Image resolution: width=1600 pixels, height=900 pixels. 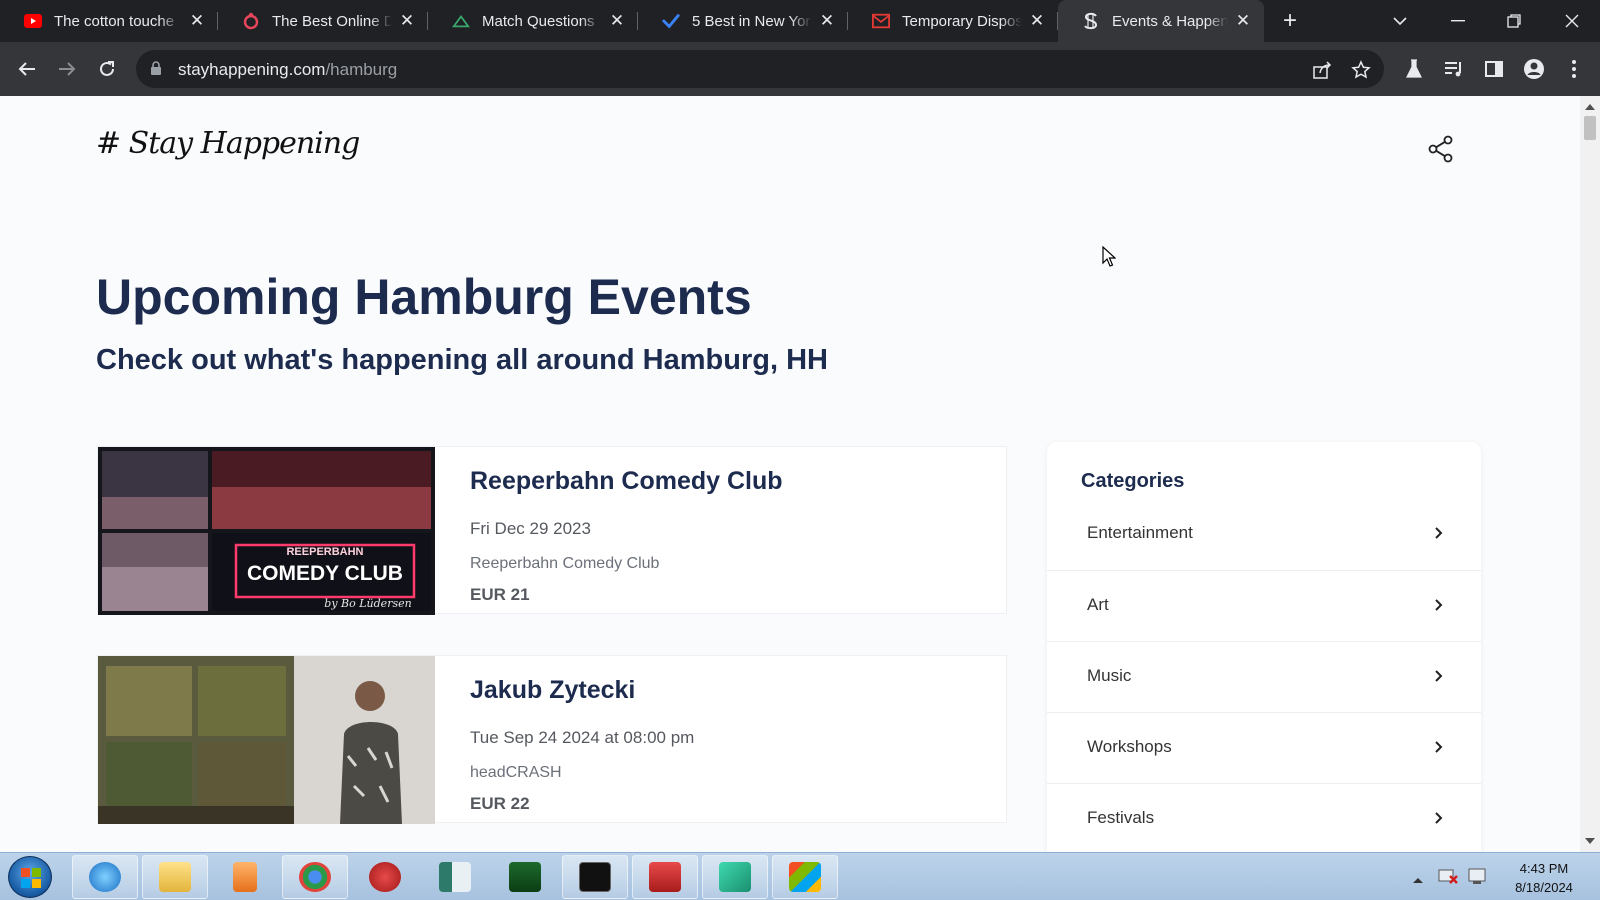 What do you see at coordinates (156, 71) in the screenshot?
I see `lock-icon` at bounding box center [156, 71].